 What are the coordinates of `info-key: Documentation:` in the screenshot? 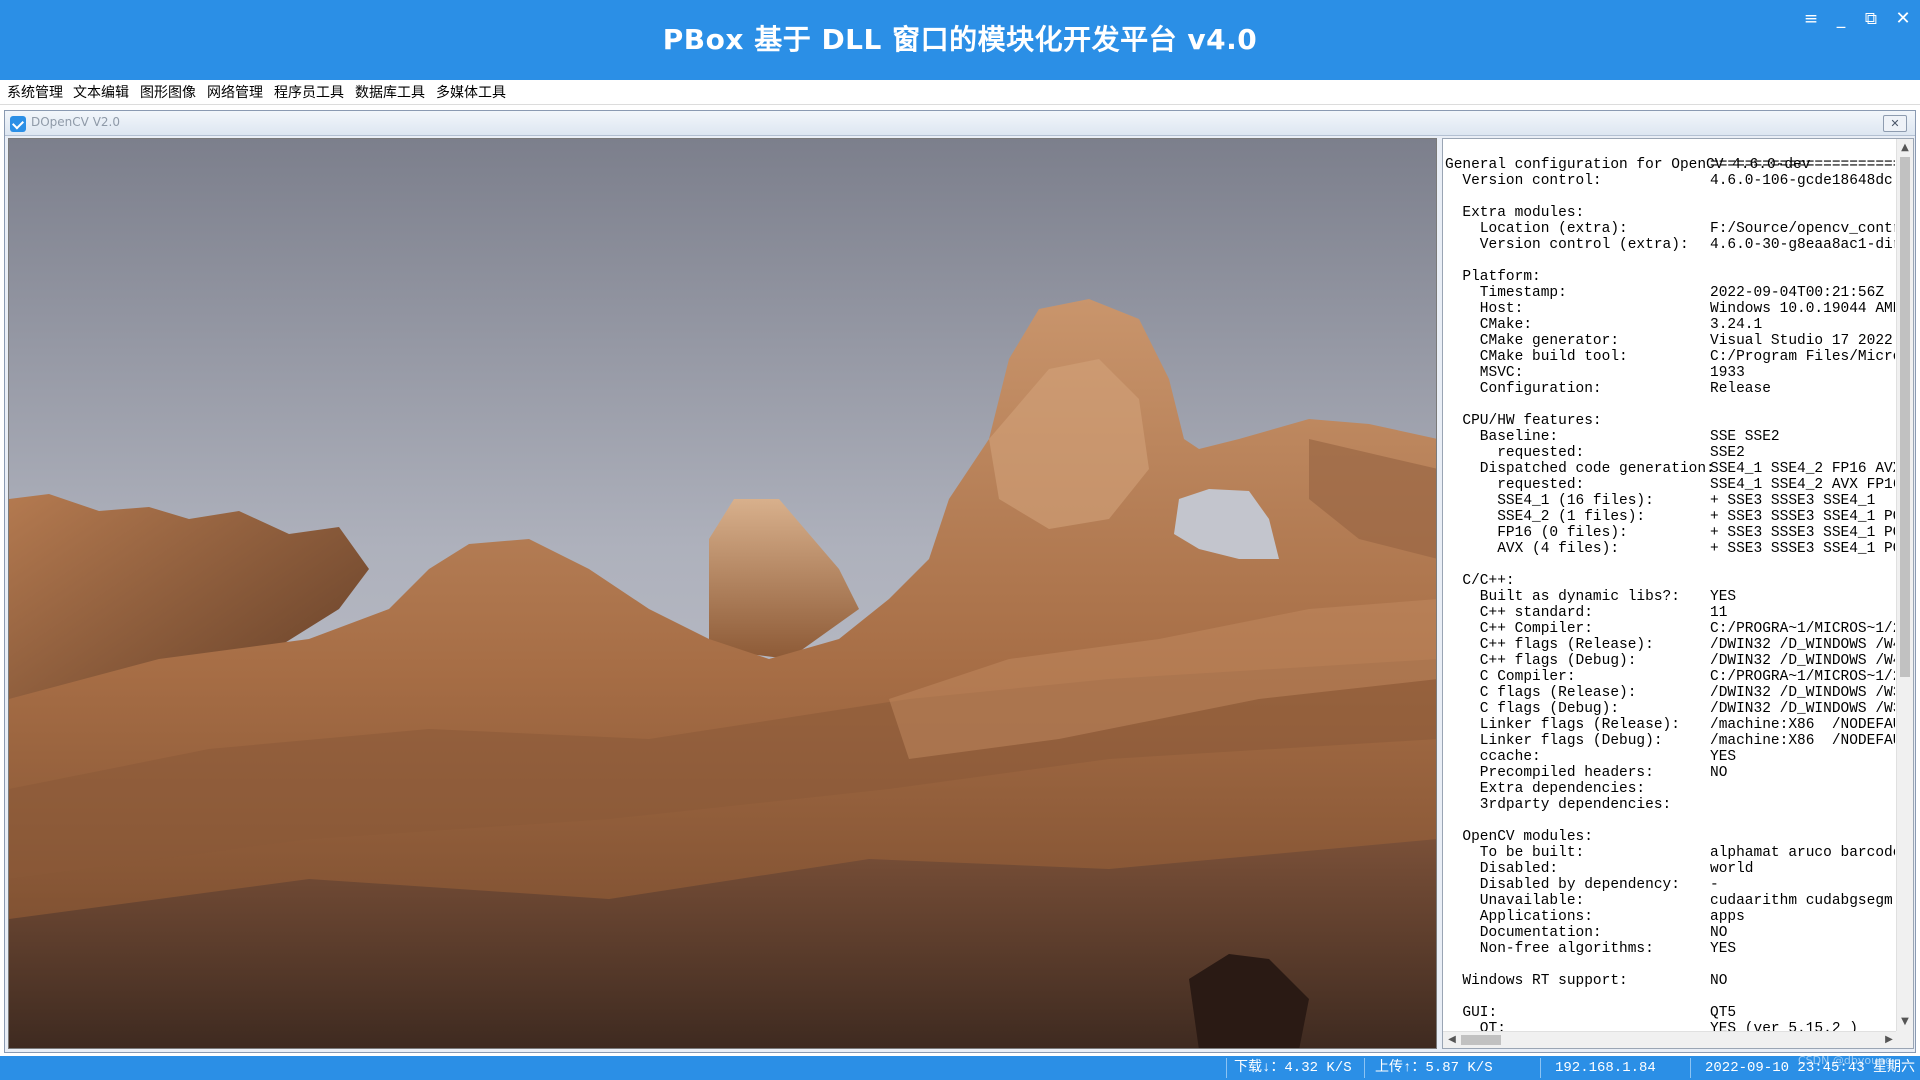 It's located at (1523, 933).